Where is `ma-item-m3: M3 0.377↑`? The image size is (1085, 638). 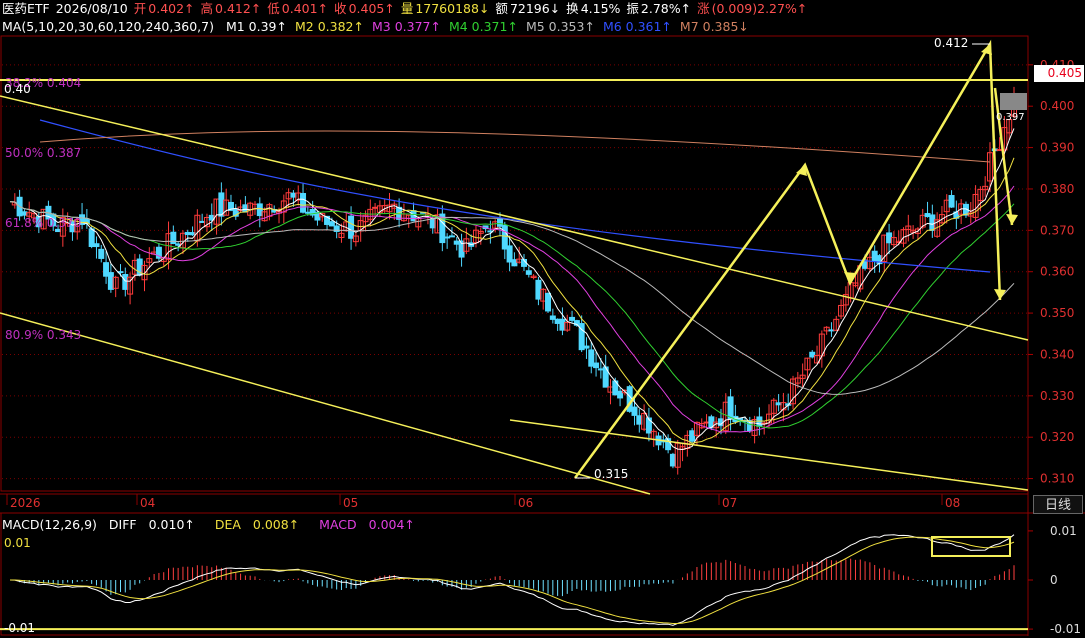
ma-item-m3: M3 0.377↑ is located at coordinates (406, 26).